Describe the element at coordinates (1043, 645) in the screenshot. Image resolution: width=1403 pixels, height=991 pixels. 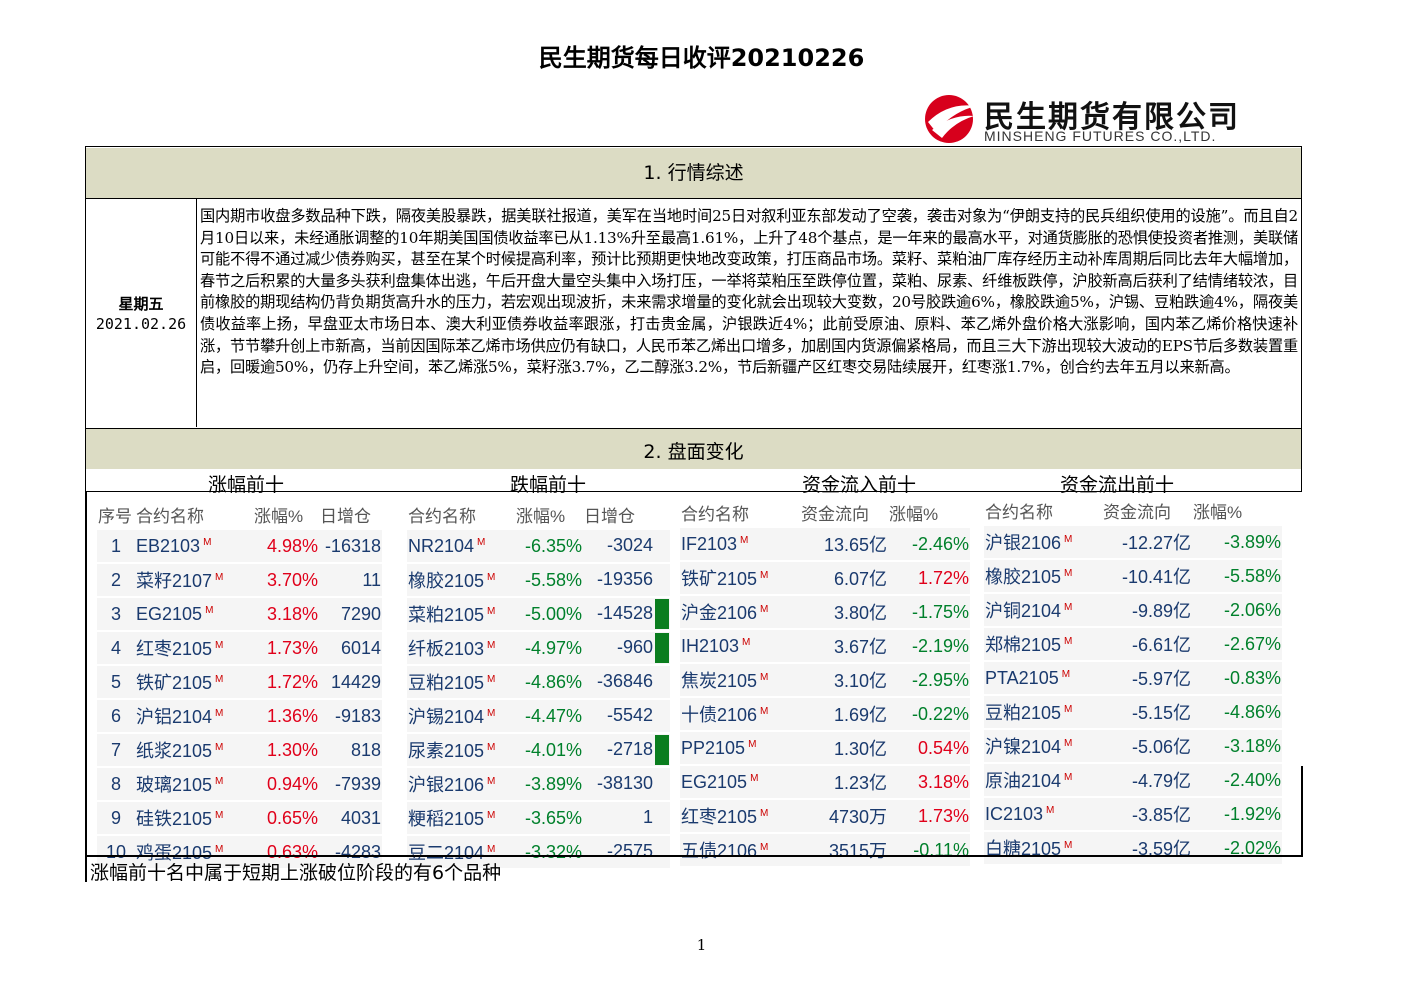
I see `contract-name: 郑棉2105 M` at that location.